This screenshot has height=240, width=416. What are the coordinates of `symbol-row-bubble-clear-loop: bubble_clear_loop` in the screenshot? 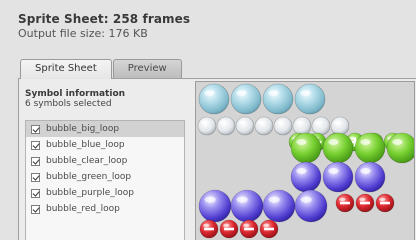 It's located at (105, 161).